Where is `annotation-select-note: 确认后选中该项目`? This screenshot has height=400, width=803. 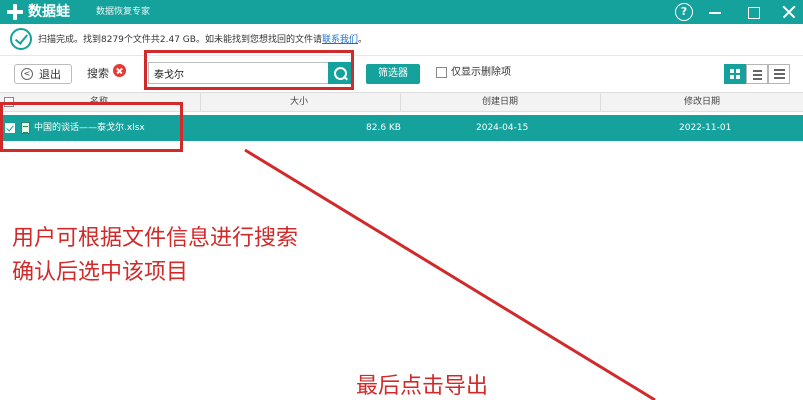 annotation-select-note: 确认后选中该项目 is located at coordinates (100, 272).